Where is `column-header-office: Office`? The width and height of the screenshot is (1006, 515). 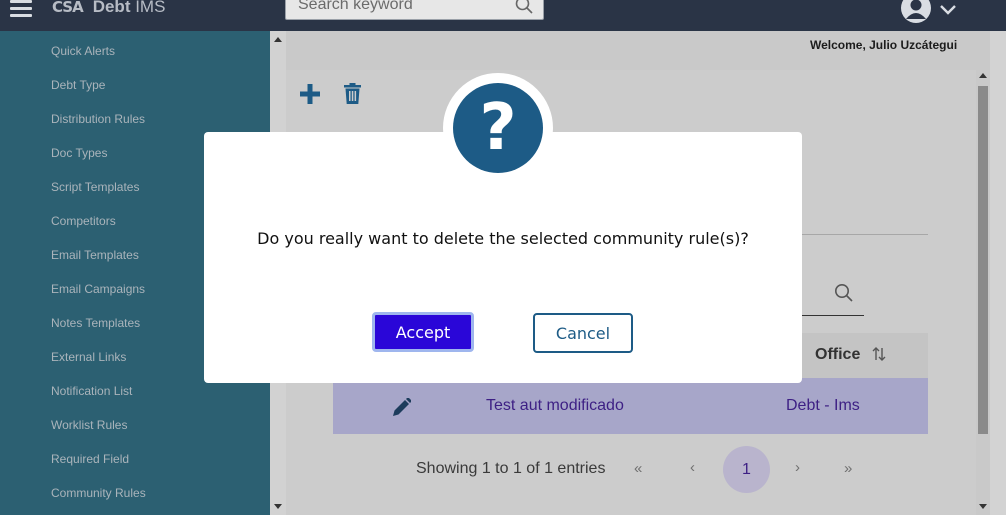 column-header-office: Office is located at coordinates (837, 355).